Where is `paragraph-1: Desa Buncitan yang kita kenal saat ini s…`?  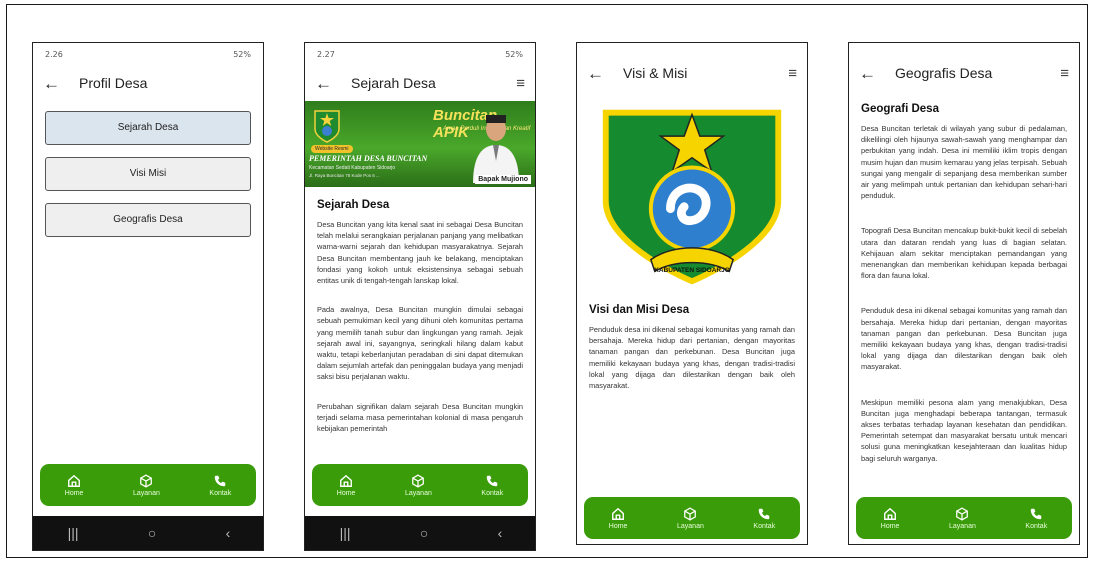
paragraph-1: Desa Buncitan yang kita kenal saat ini s… is located at coordinates (420, 253).